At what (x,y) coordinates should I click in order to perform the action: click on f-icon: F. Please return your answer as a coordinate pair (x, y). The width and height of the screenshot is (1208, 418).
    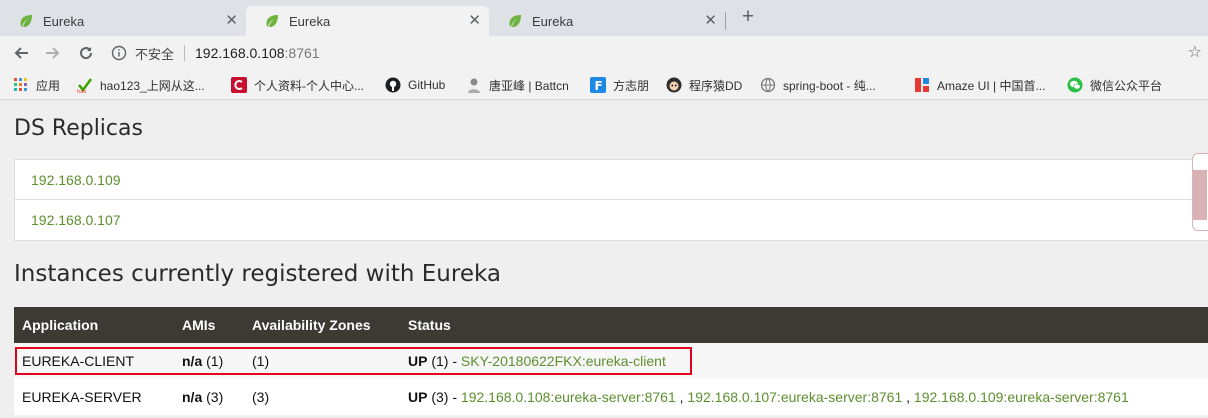
    Looking at the image, I should click on (598, 85).